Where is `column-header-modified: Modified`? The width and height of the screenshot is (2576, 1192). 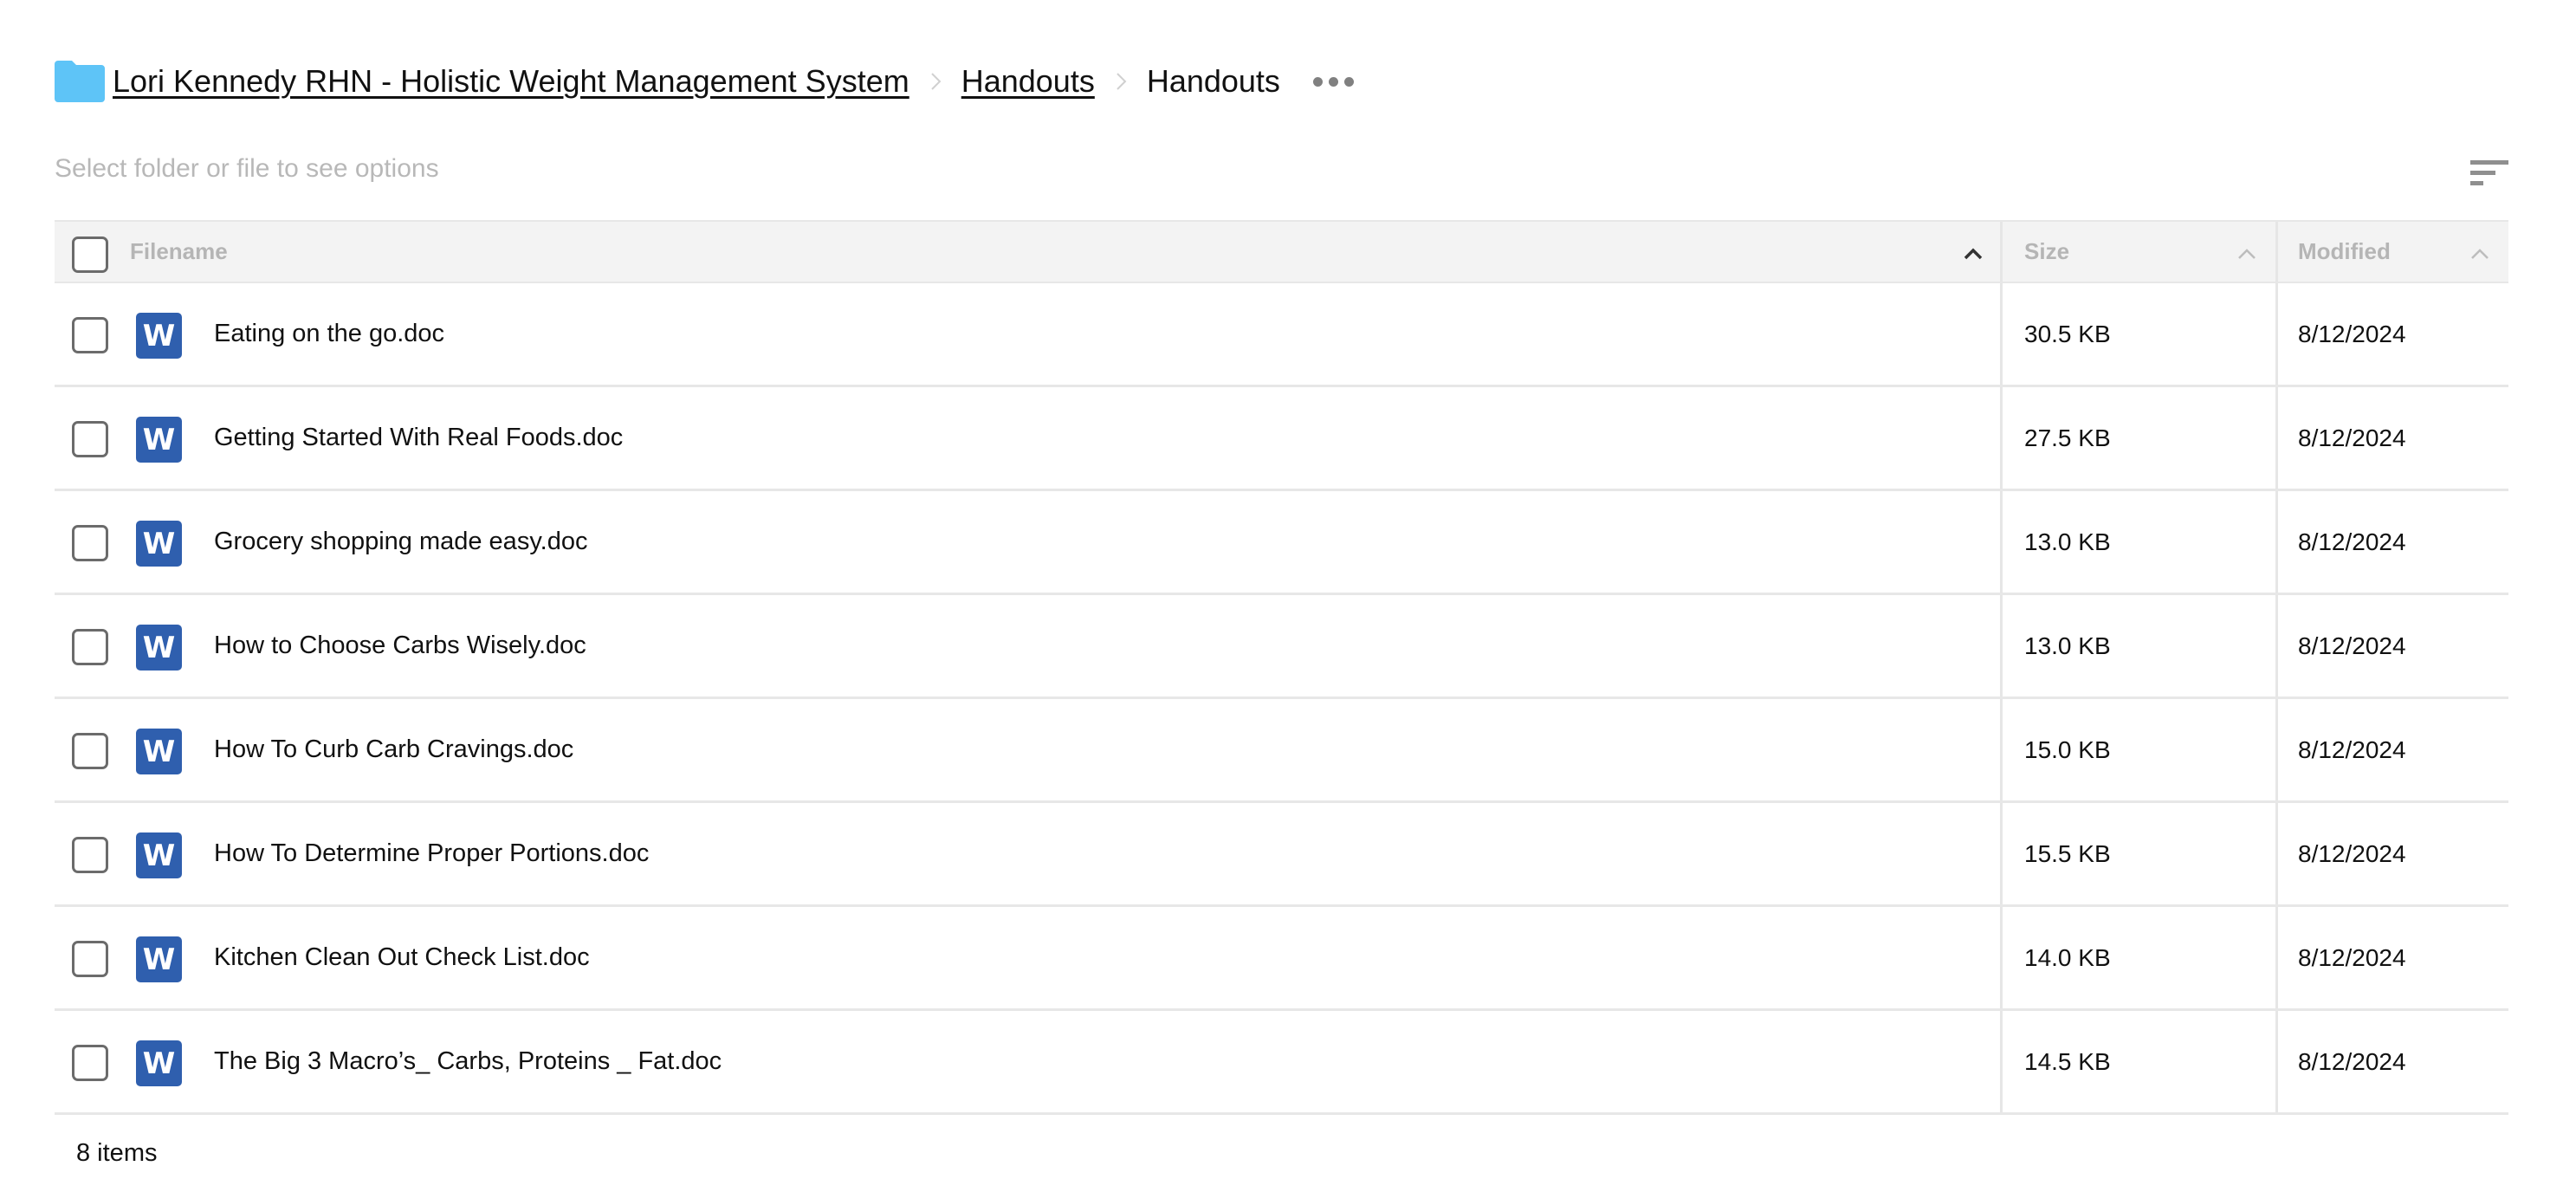
column-header-modified: Modified is located at coordinates (2344, 252).